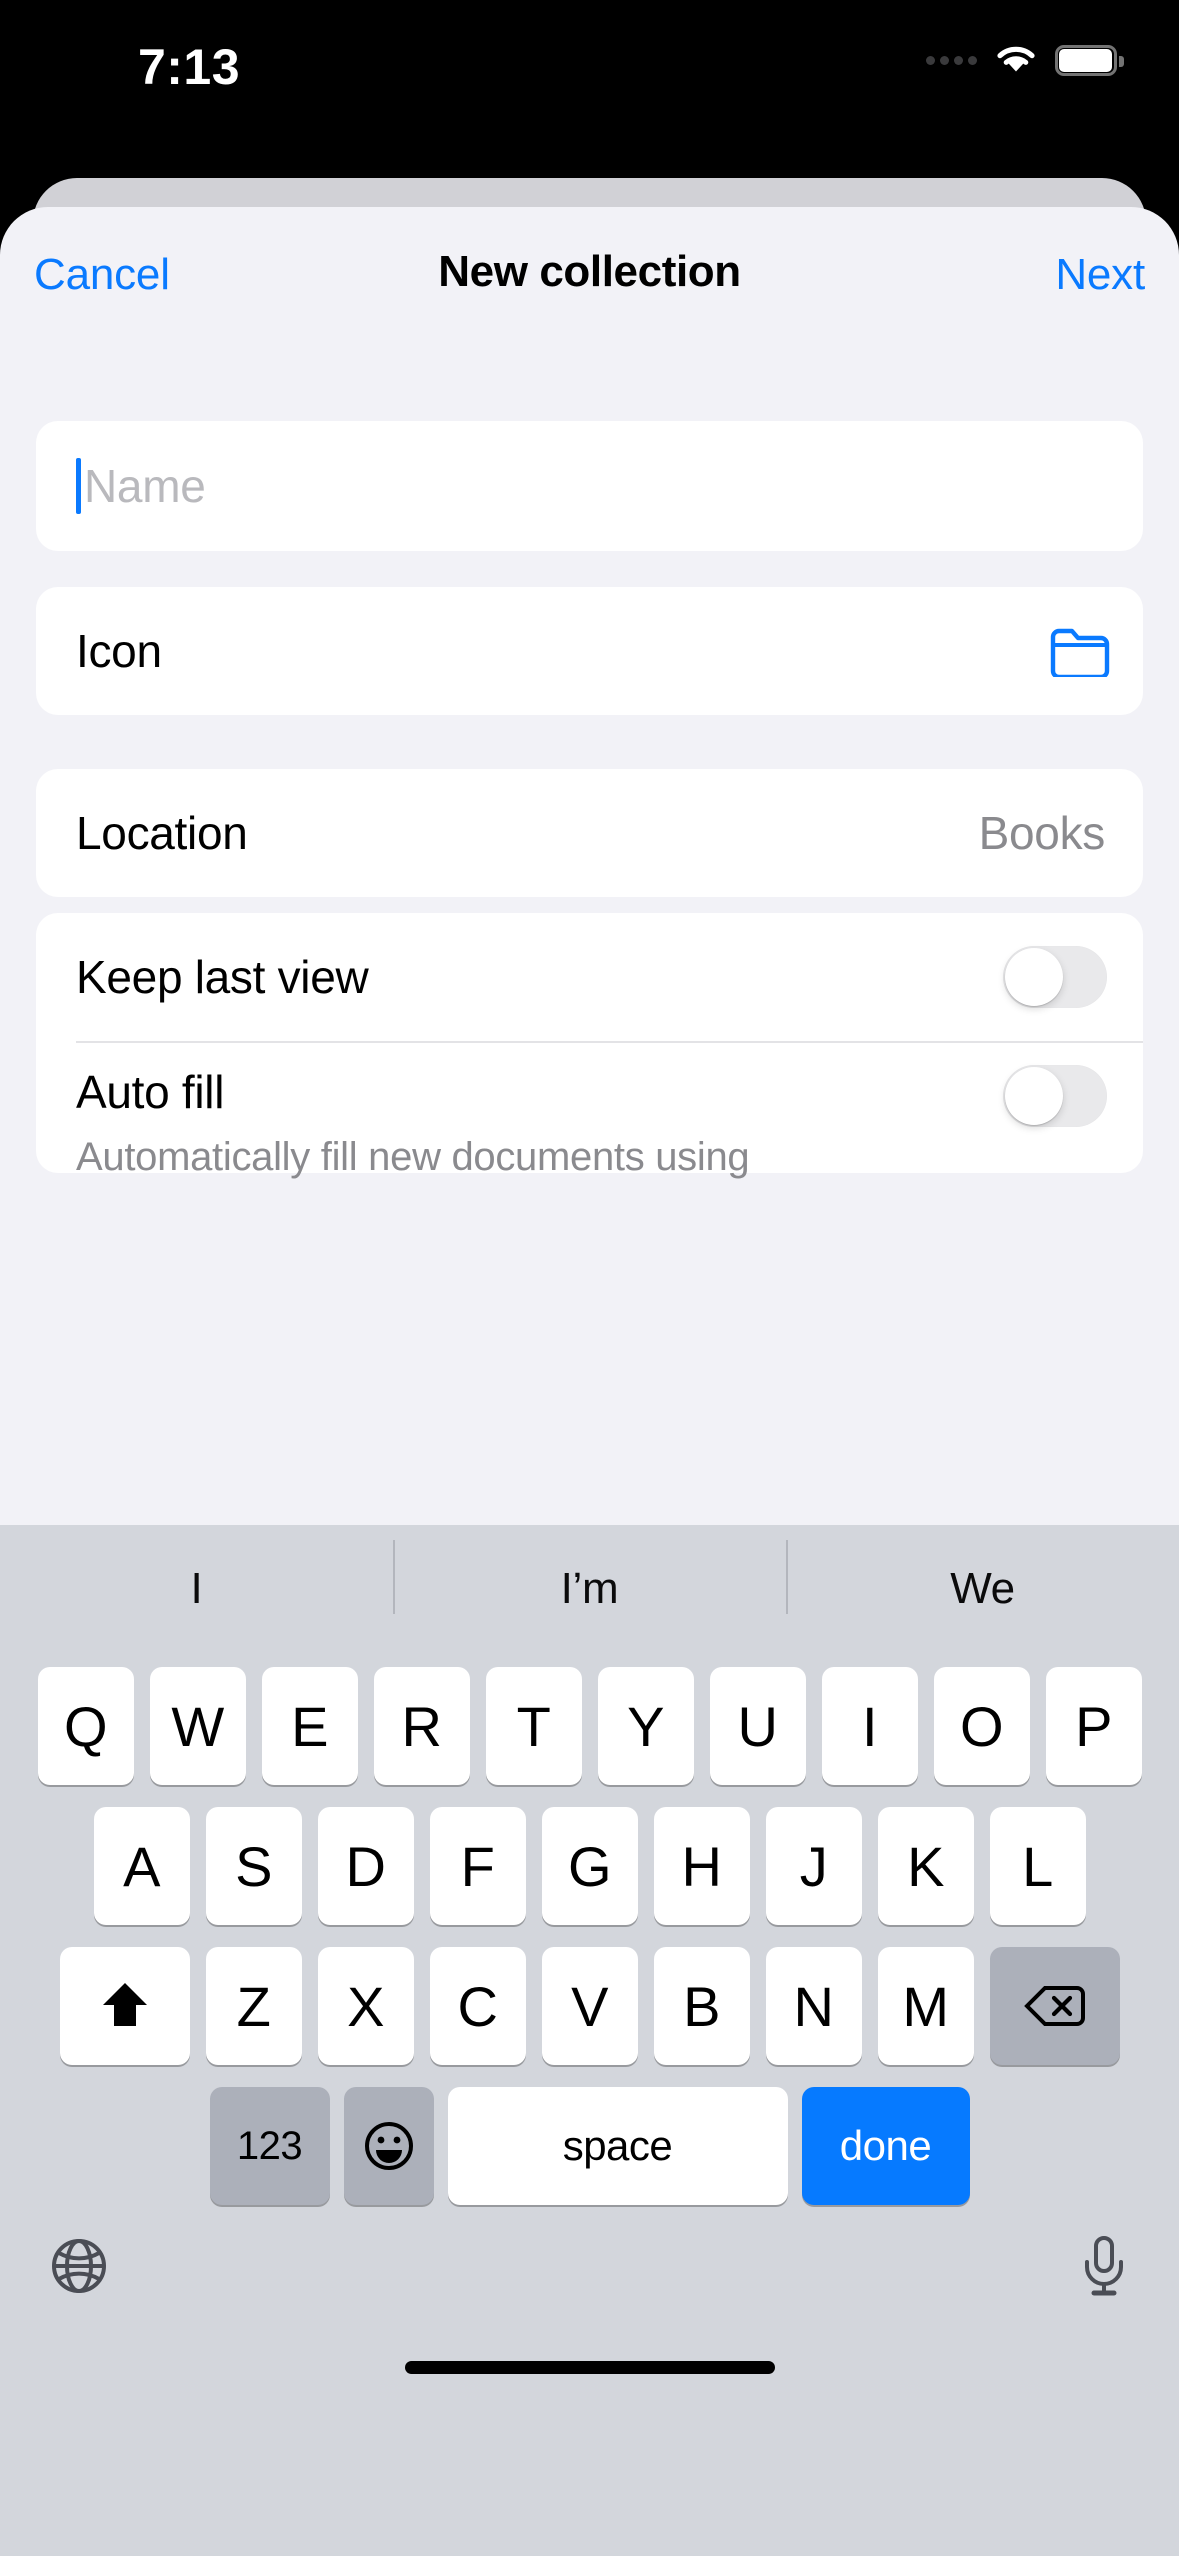 This screenshot has height=2556, width=1179. What do you see at coordinates (141, 1866) in the screenshot?
I see `key-a: A` at bounding box center [141, 1866].